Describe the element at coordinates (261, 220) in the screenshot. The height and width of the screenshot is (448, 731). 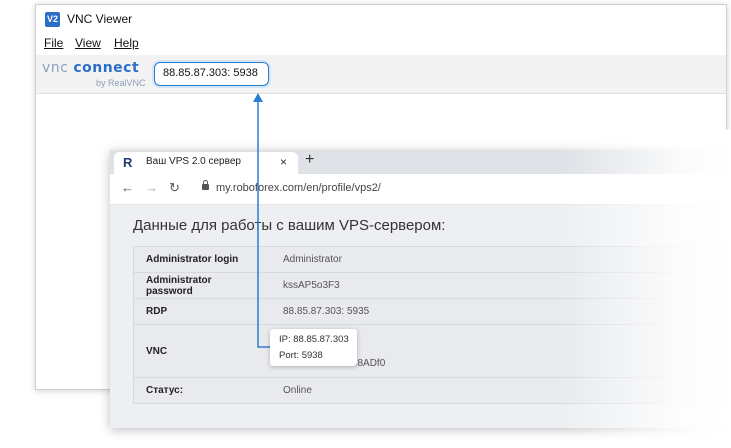
I see `connector-arrow` at that location.